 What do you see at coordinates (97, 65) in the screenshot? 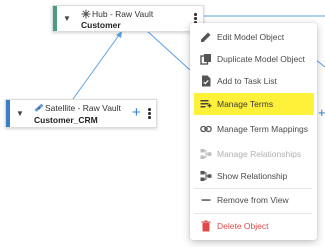
I see `link-satellite-to-hub` at bounding box center [97, 65].